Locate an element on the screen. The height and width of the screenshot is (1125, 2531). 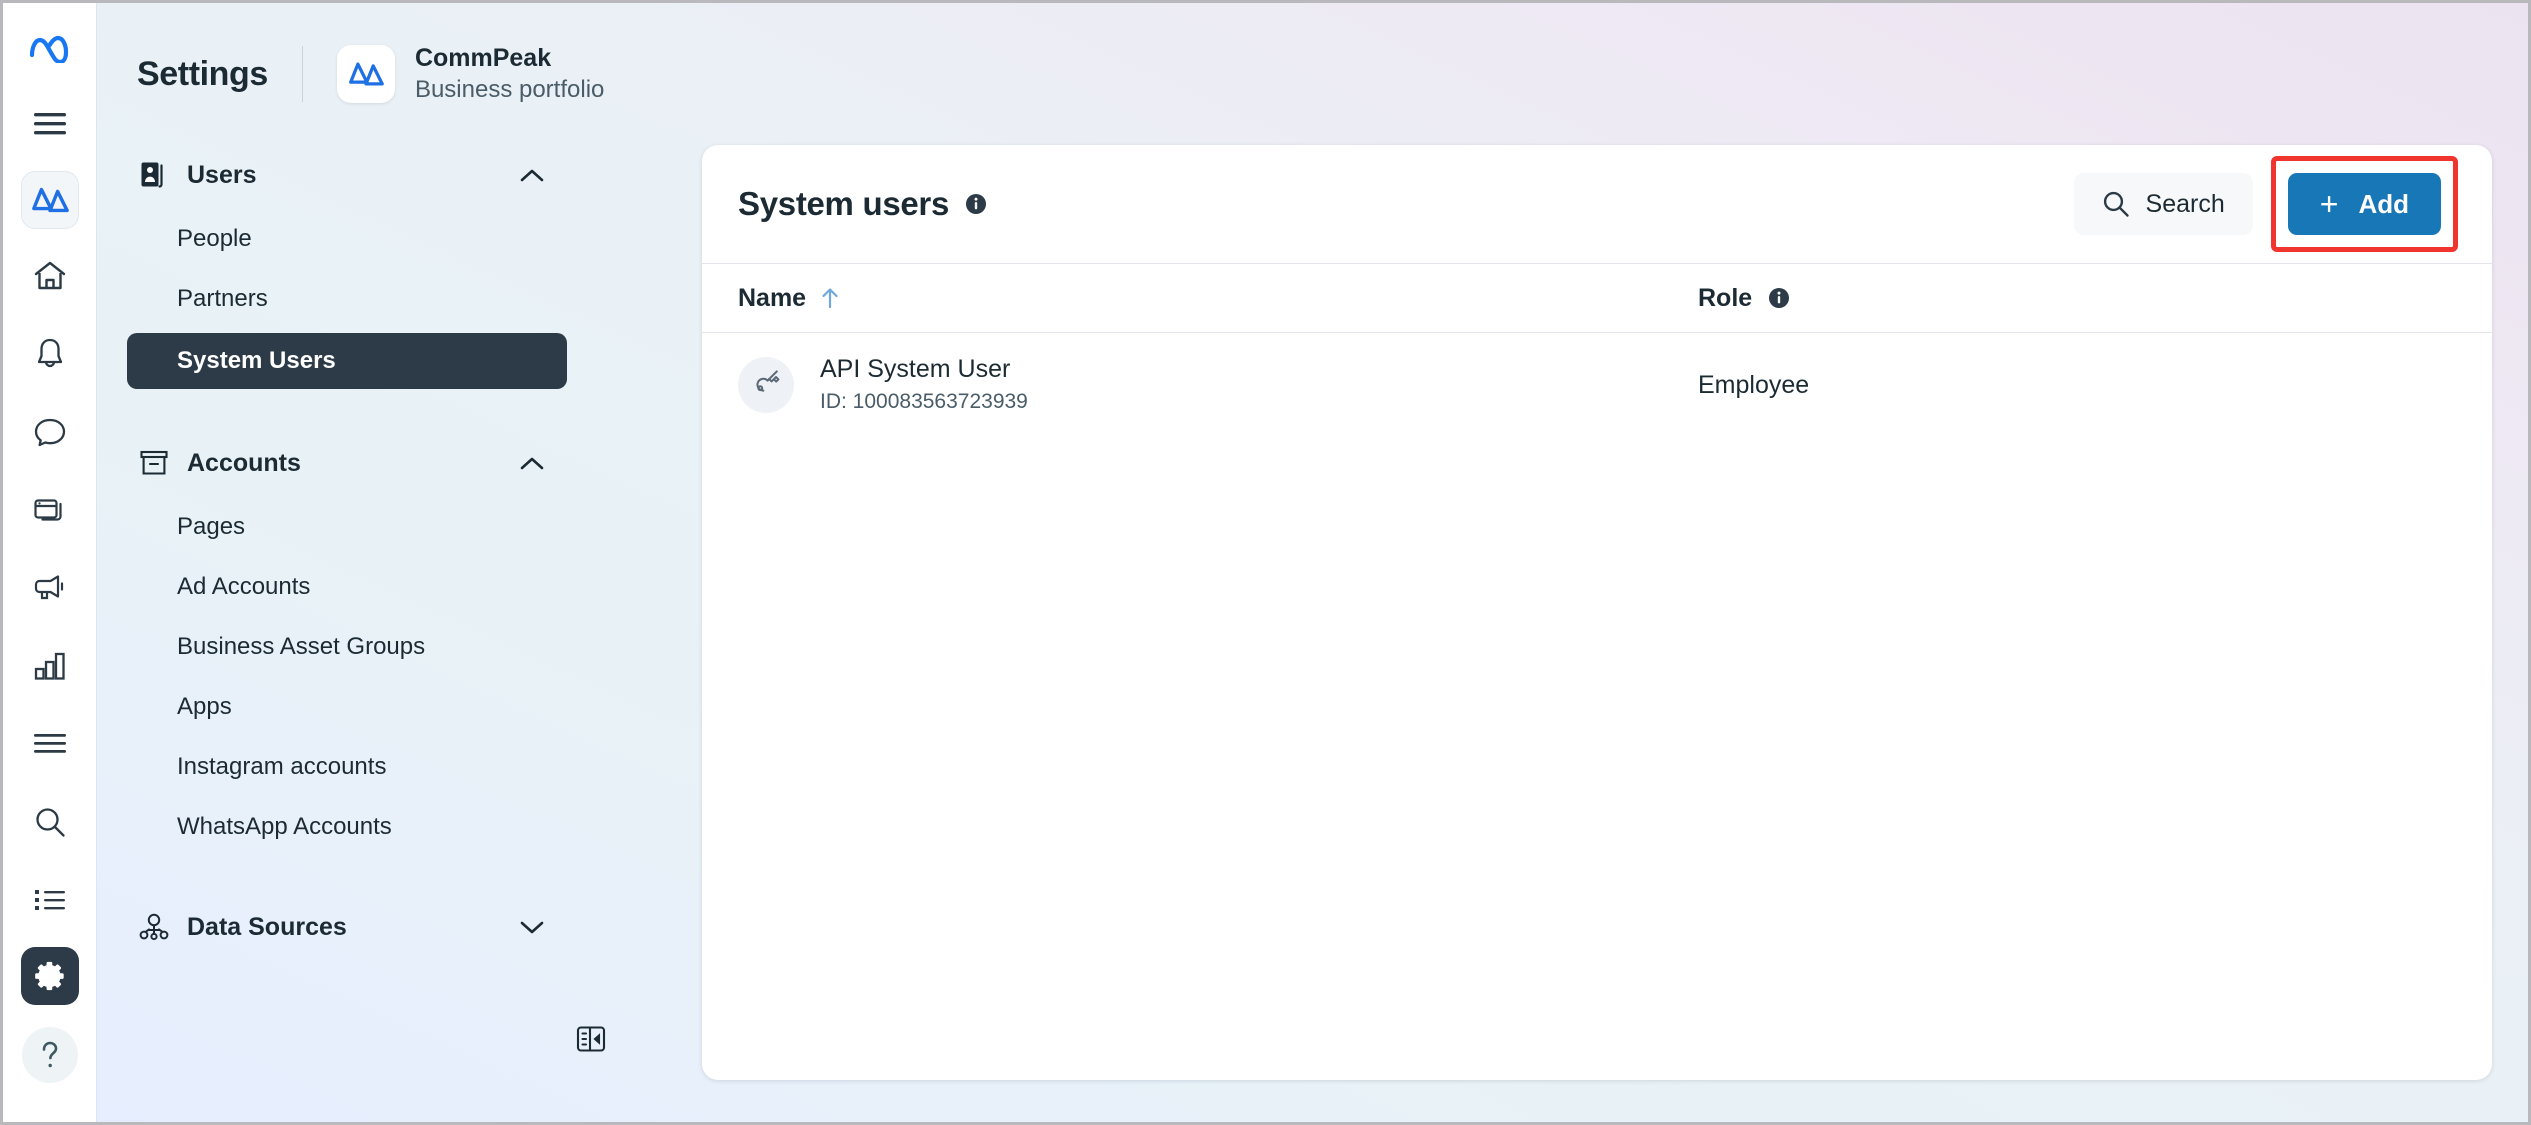
sidebar-item-label: Apps is located at coordinates (204, 706).